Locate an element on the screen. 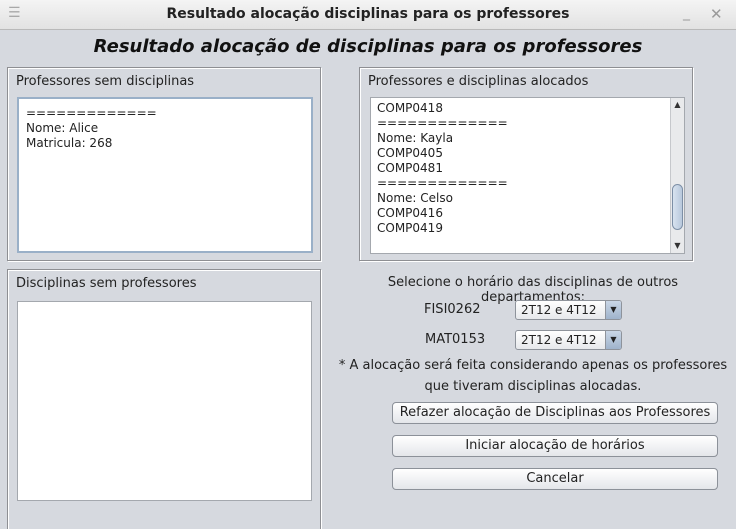 The height and width of the screenshot is (529, 736). panel-title: Professores sem disciplinas is located at coordinates (105, 81).